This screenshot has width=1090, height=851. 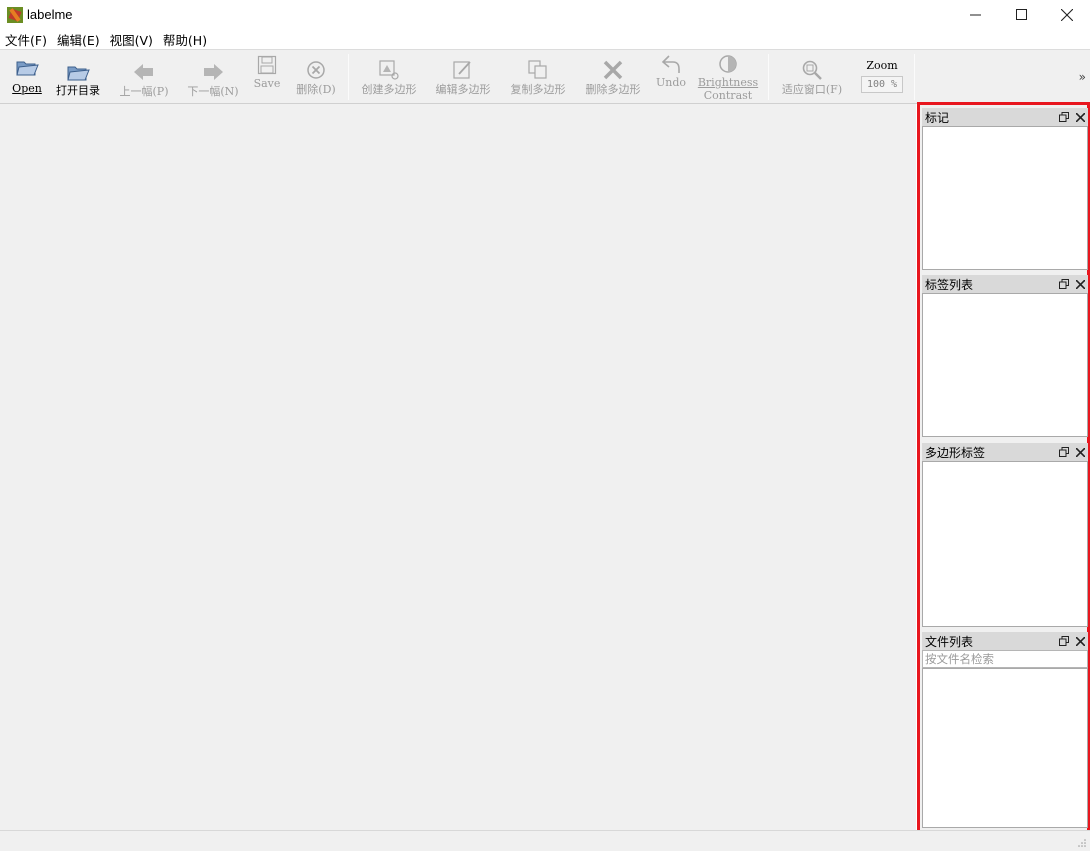 I want to click on brightness-icon, so click(x=728, y=64).